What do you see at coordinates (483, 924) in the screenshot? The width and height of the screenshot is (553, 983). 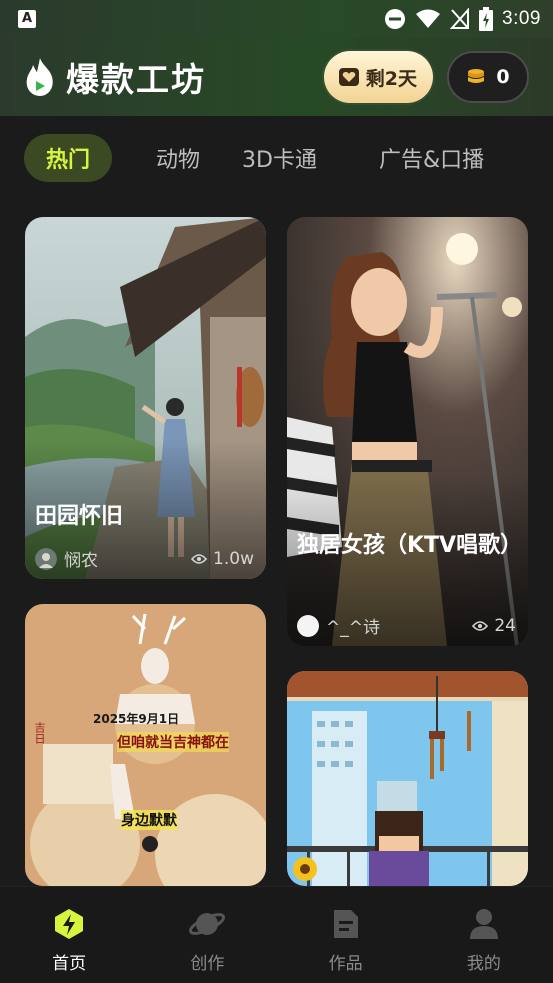 I see `user-icon` at bounding box center [483, 924].